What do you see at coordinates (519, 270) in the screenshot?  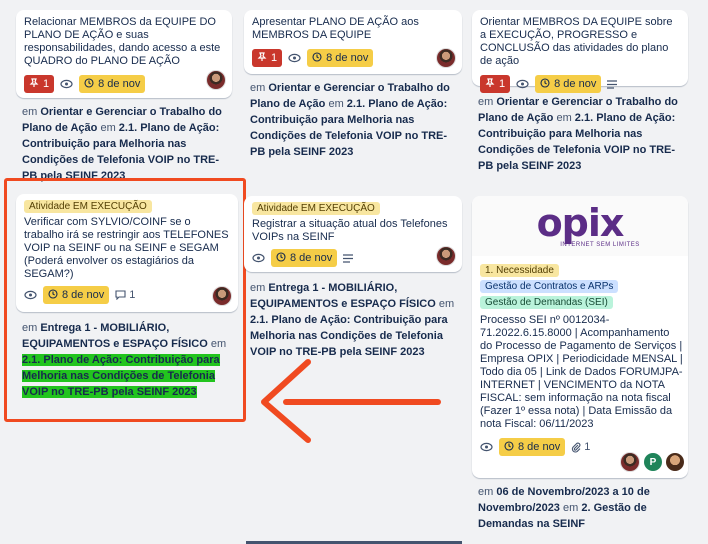 I see `label-necessidade: 1. Necessidade` at bounding box center [519, 270].